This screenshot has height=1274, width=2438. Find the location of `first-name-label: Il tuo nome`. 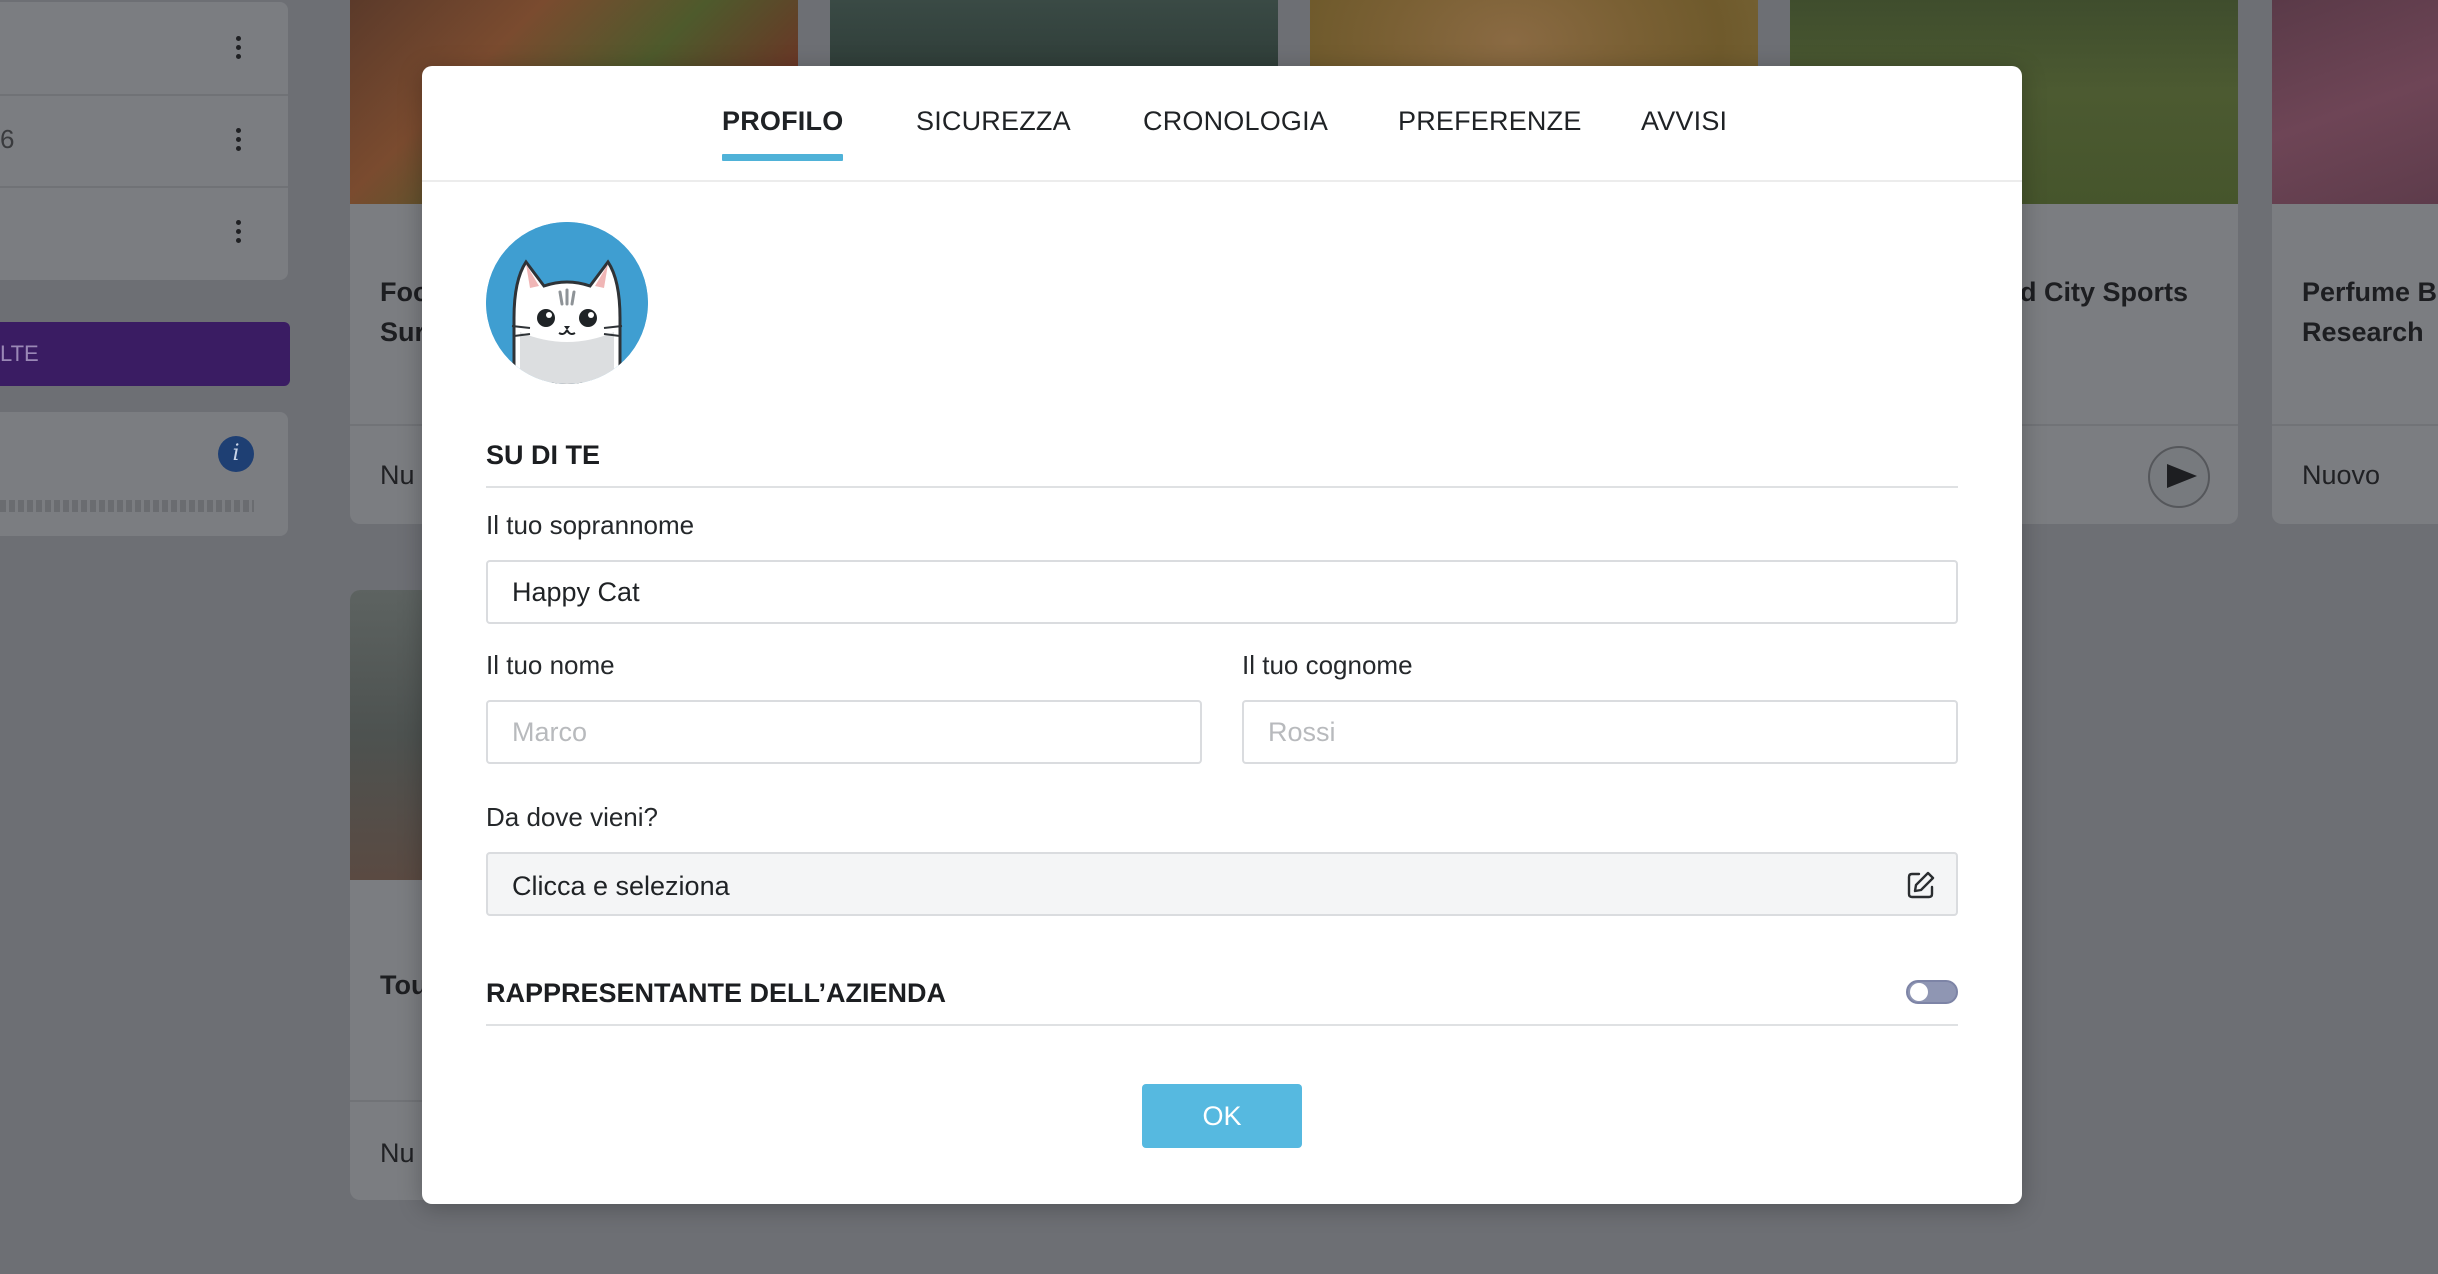

first-name-label: Il tuo nome is located at coordinates (550, 665).